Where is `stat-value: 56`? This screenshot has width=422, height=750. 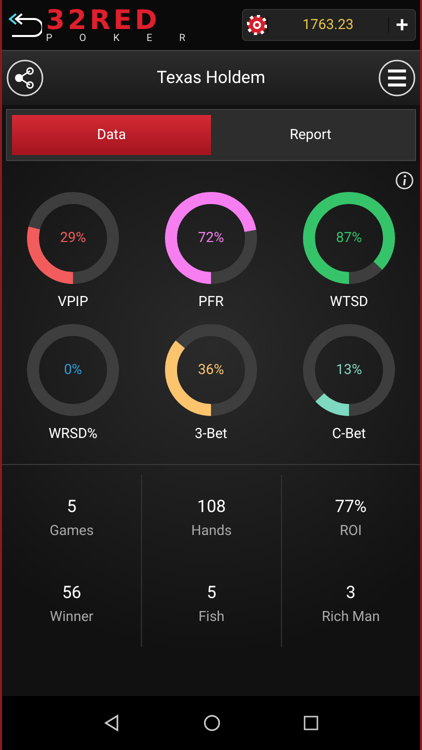 stat-value: 56 is located at coordinates (72, 593).